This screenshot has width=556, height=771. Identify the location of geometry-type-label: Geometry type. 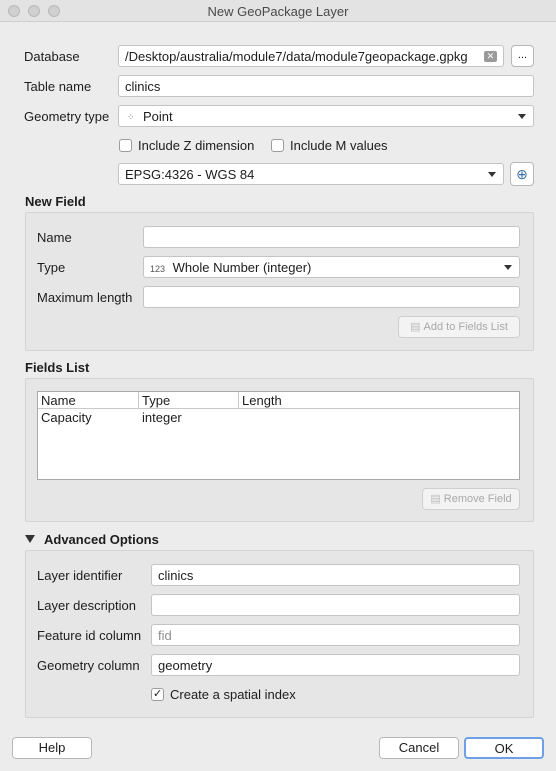
(67, 116).